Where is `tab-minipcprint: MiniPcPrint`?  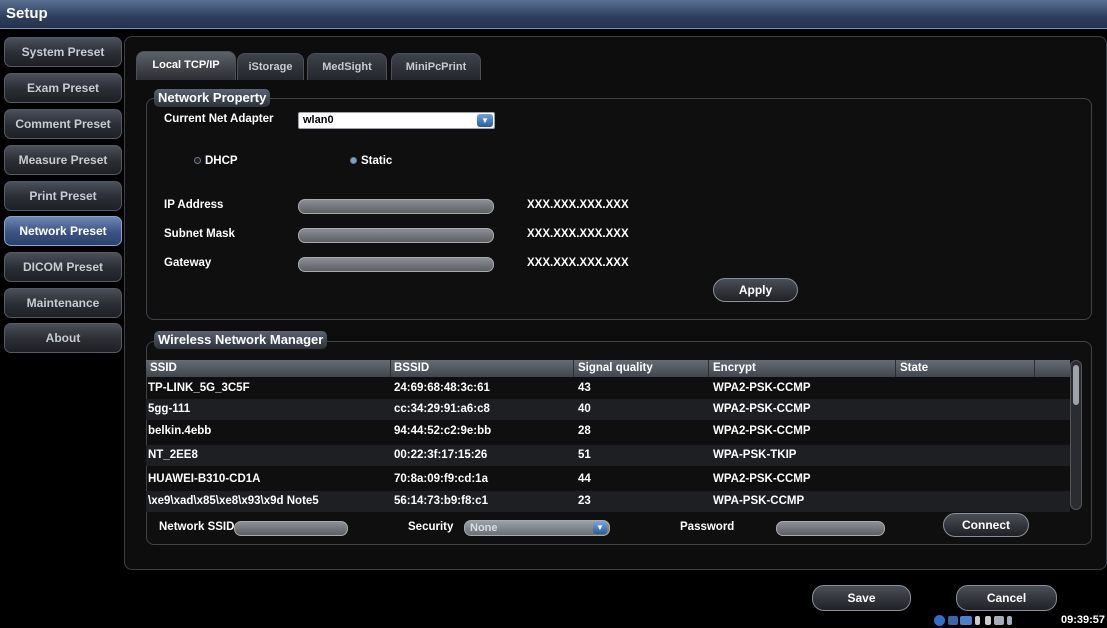
tab-minipcprint: MiniPcPrint is located at coordinates (436, 66).